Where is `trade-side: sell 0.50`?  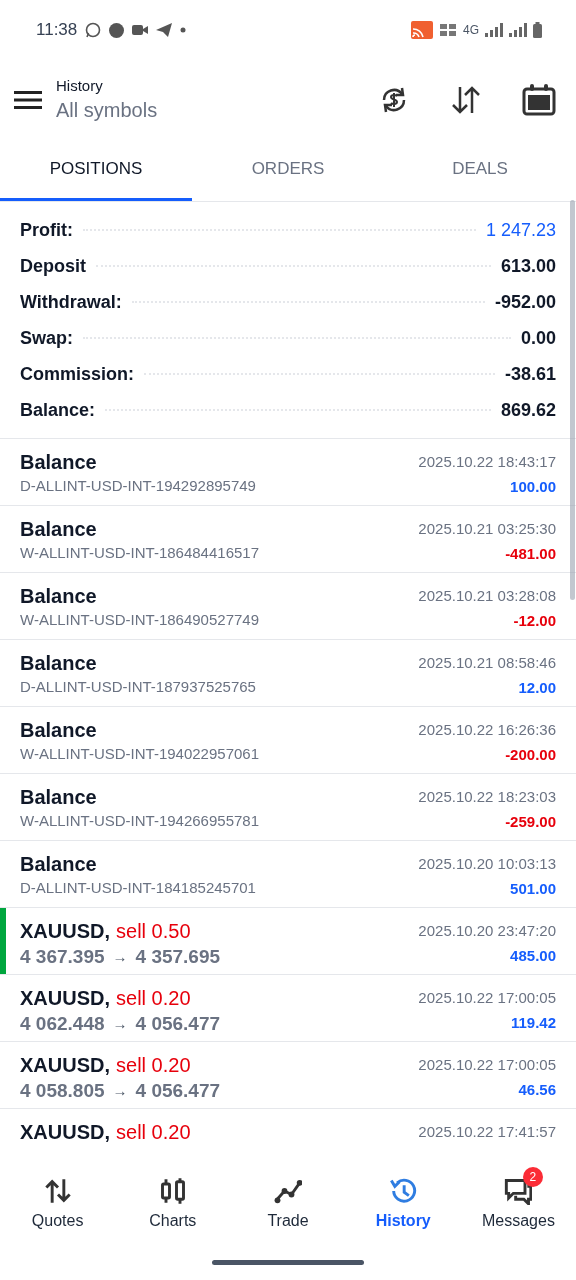 trade-side: sell 0.50 is located at coordinates (153, 931).